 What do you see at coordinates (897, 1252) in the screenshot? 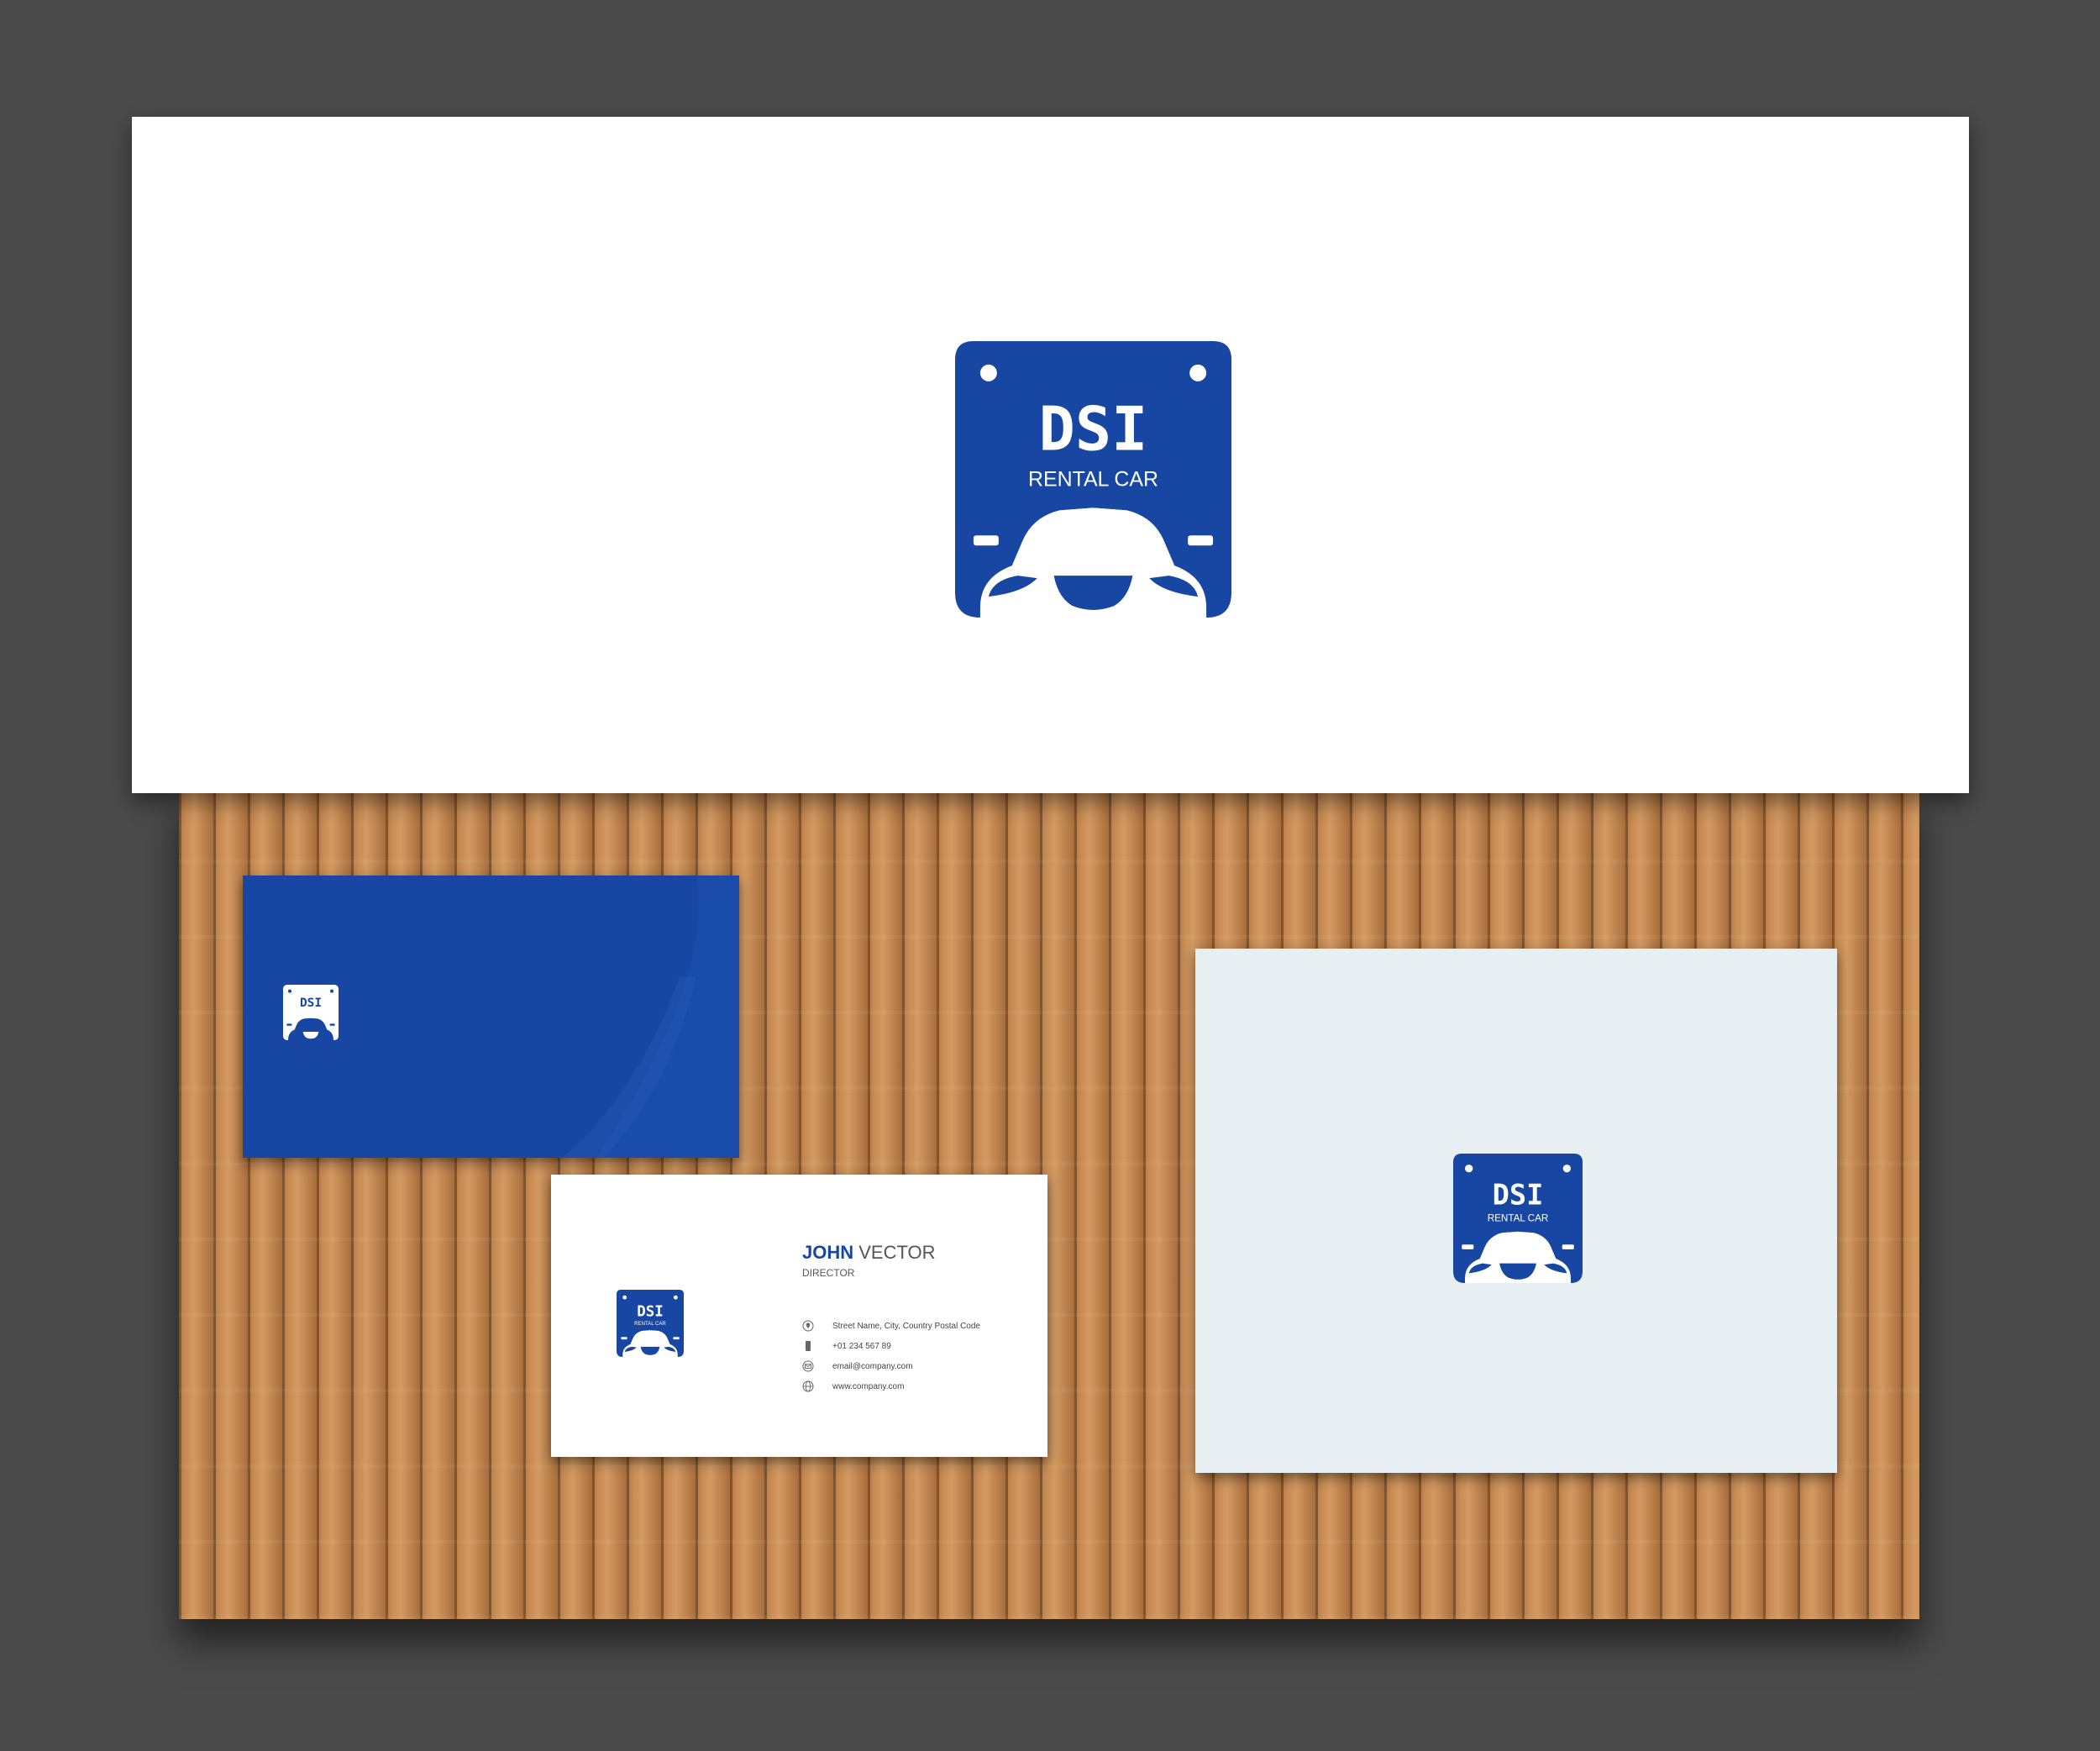
I see `contact-last-name: VECTOR` at bounding box center [897, 1252].